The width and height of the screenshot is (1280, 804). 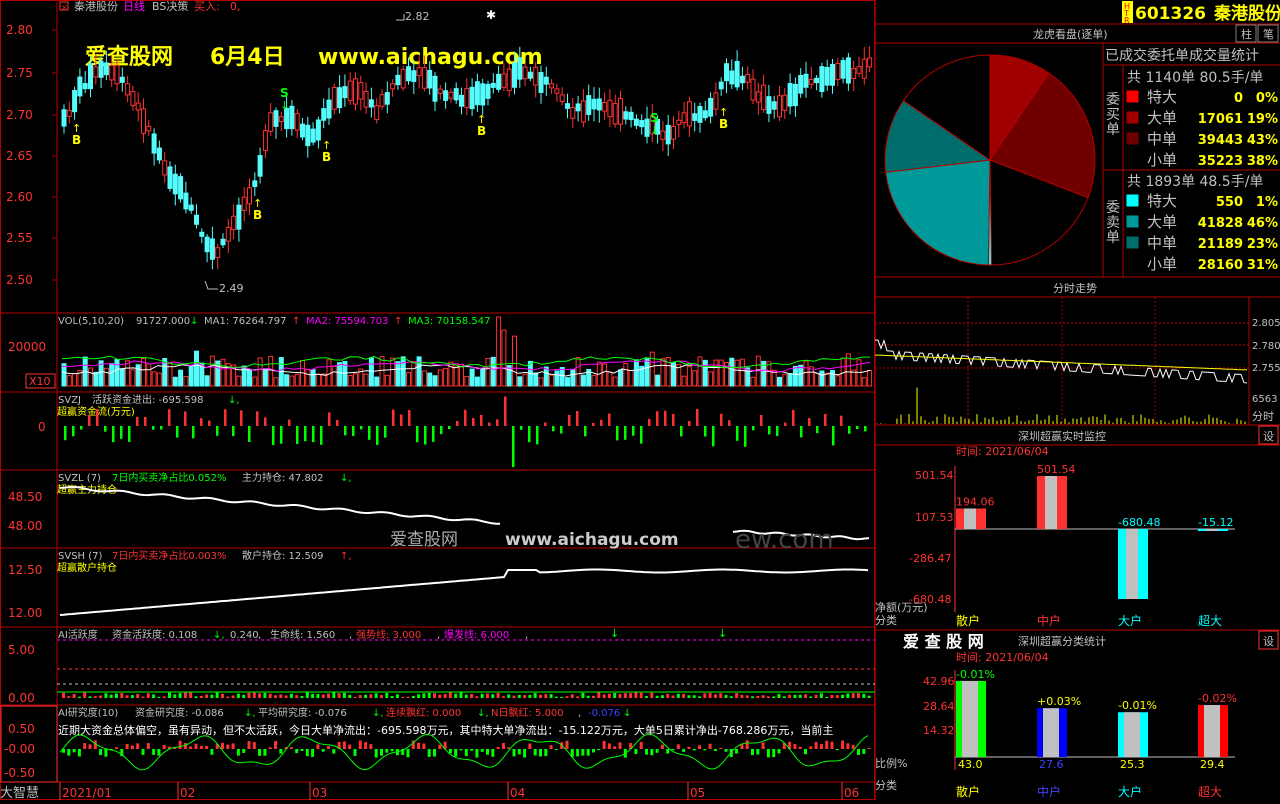 I want to click on arrow-down-icon: ↓, so click(x=654, y=130).